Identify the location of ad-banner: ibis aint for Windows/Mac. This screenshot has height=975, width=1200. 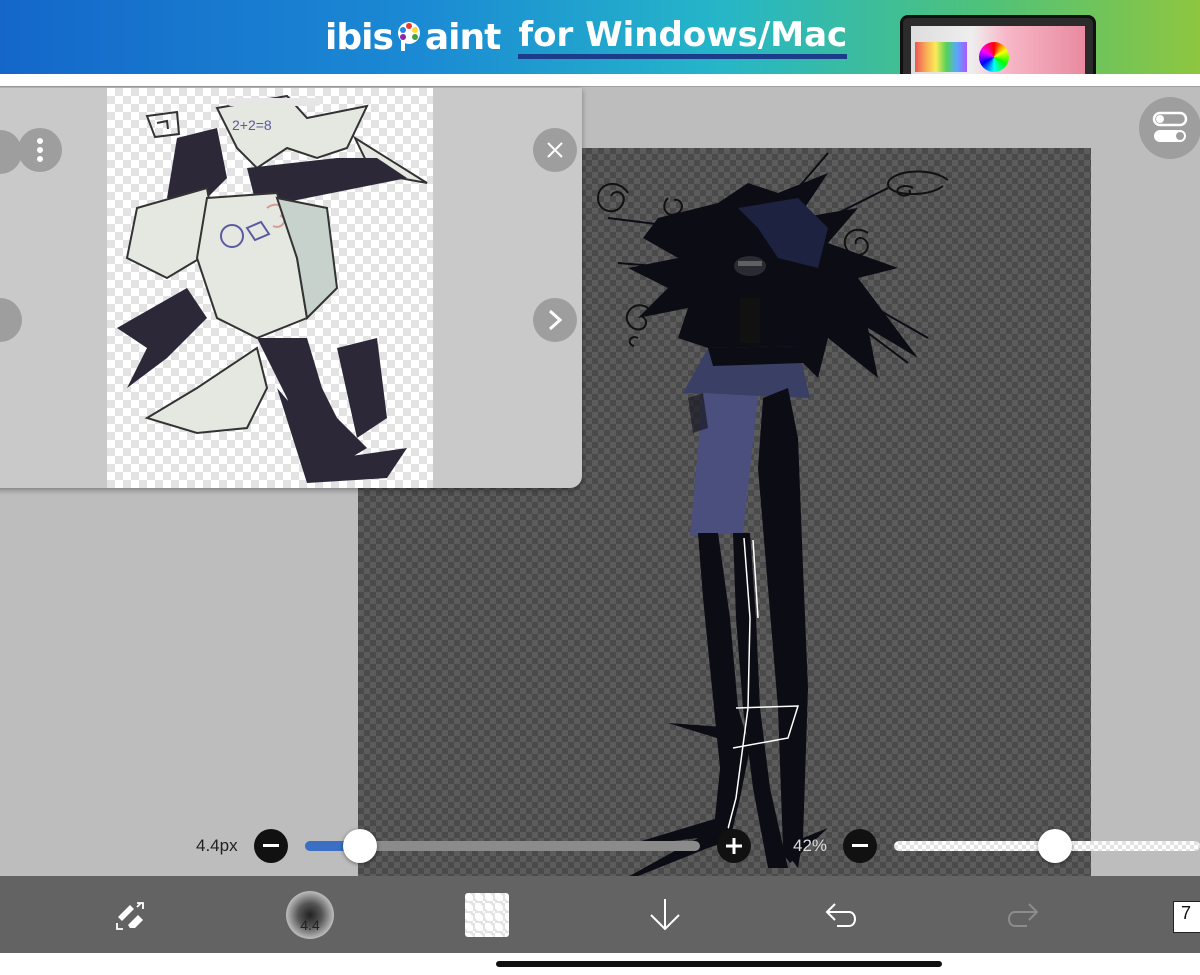
(600, 38).